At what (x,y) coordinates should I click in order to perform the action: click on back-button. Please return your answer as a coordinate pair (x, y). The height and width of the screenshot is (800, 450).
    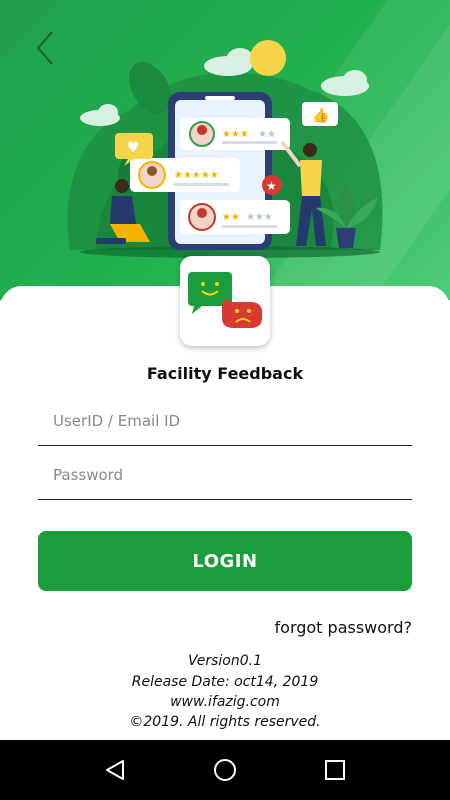
    Looking at the image, I should click on (46, 48).